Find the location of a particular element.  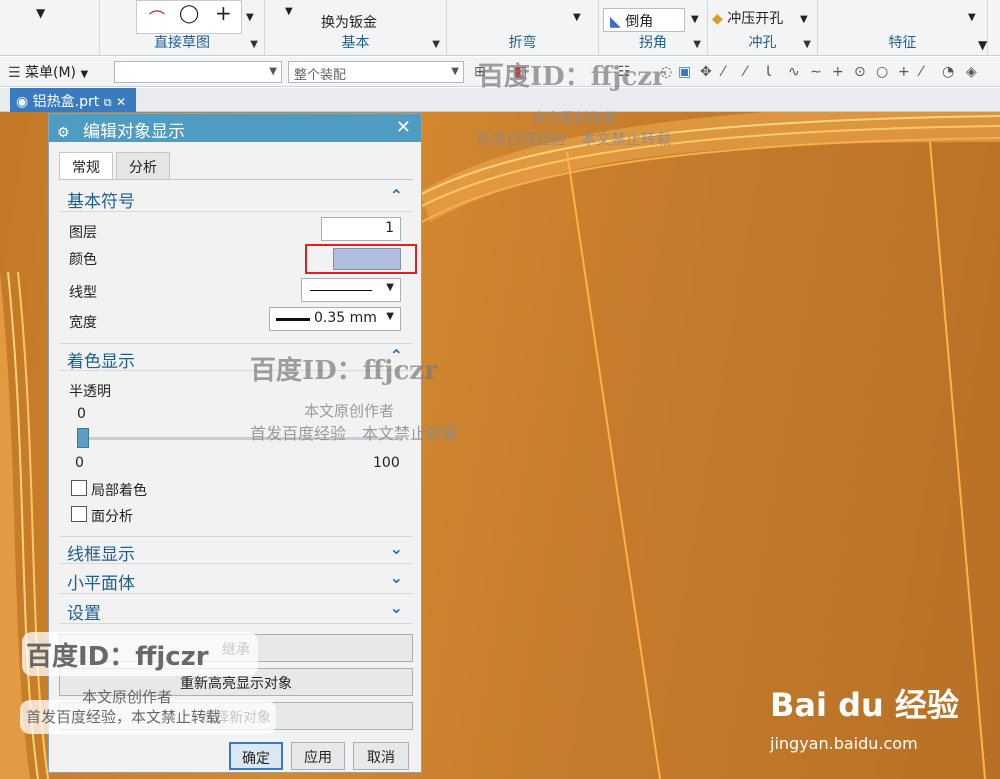

curve-snap-icon: ⁄ is located at coordinates (745, 72).